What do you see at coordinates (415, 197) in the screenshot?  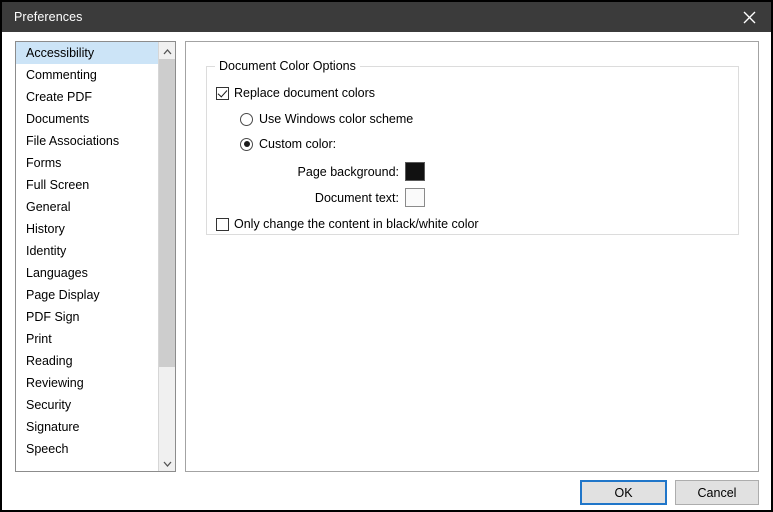 I see `document-text-color-swatch` at bounding box center [415, 197].